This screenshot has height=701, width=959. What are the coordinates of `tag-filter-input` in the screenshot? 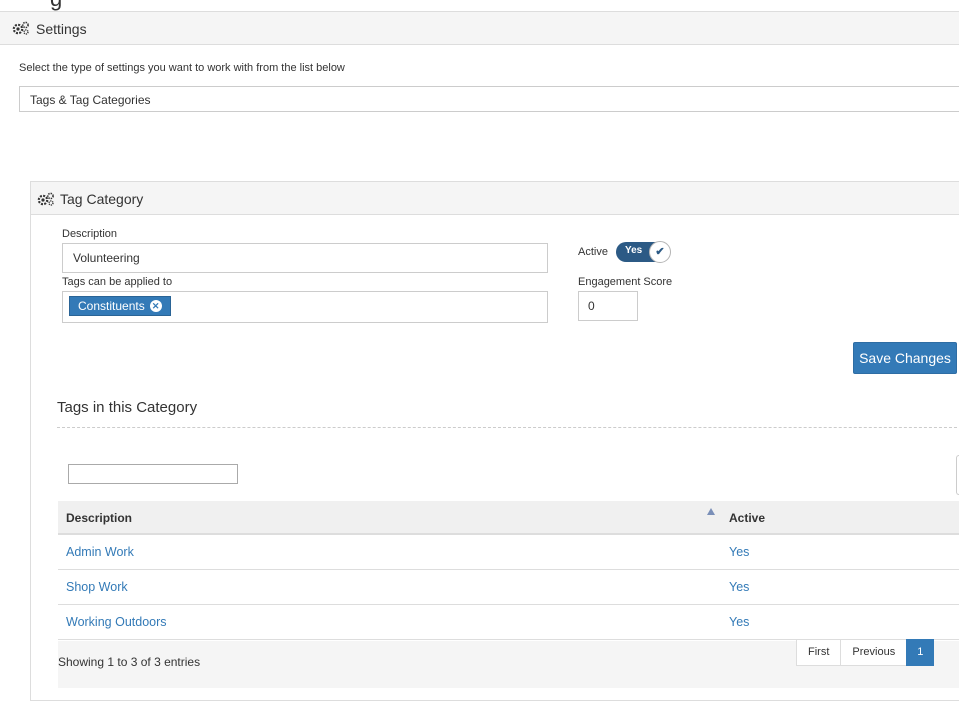 It's located at (153, 474).